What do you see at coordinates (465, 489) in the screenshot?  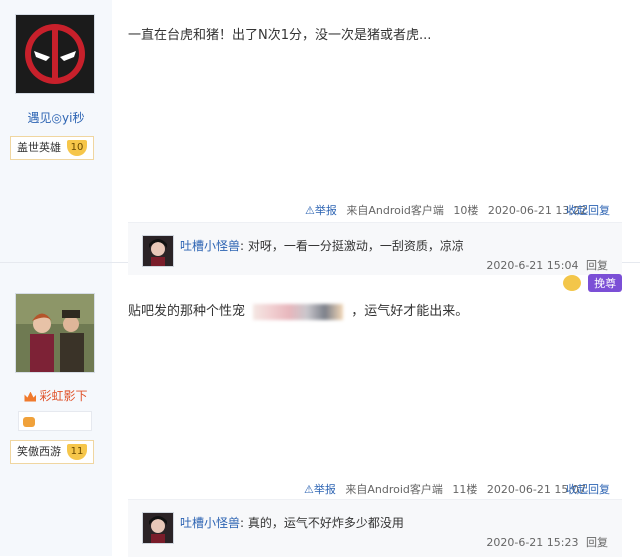 I see `post-floor: 11楼` at bounding box center [465, 489].